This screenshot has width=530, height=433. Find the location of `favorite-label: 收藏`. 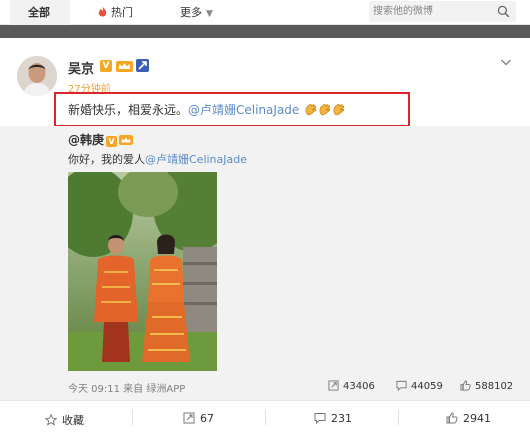

favorite-label: 收藏 is located at coordinates (73, 420).